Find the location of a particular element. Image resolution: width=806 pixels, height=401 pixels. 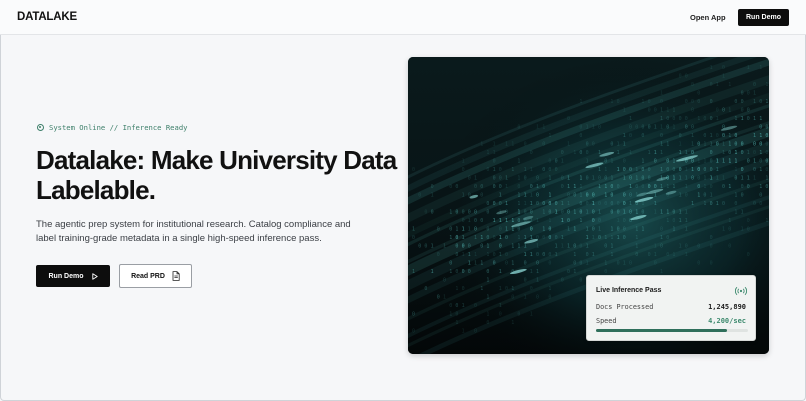

read-prd-button: Read PRD is located at coordinates (155, 276).